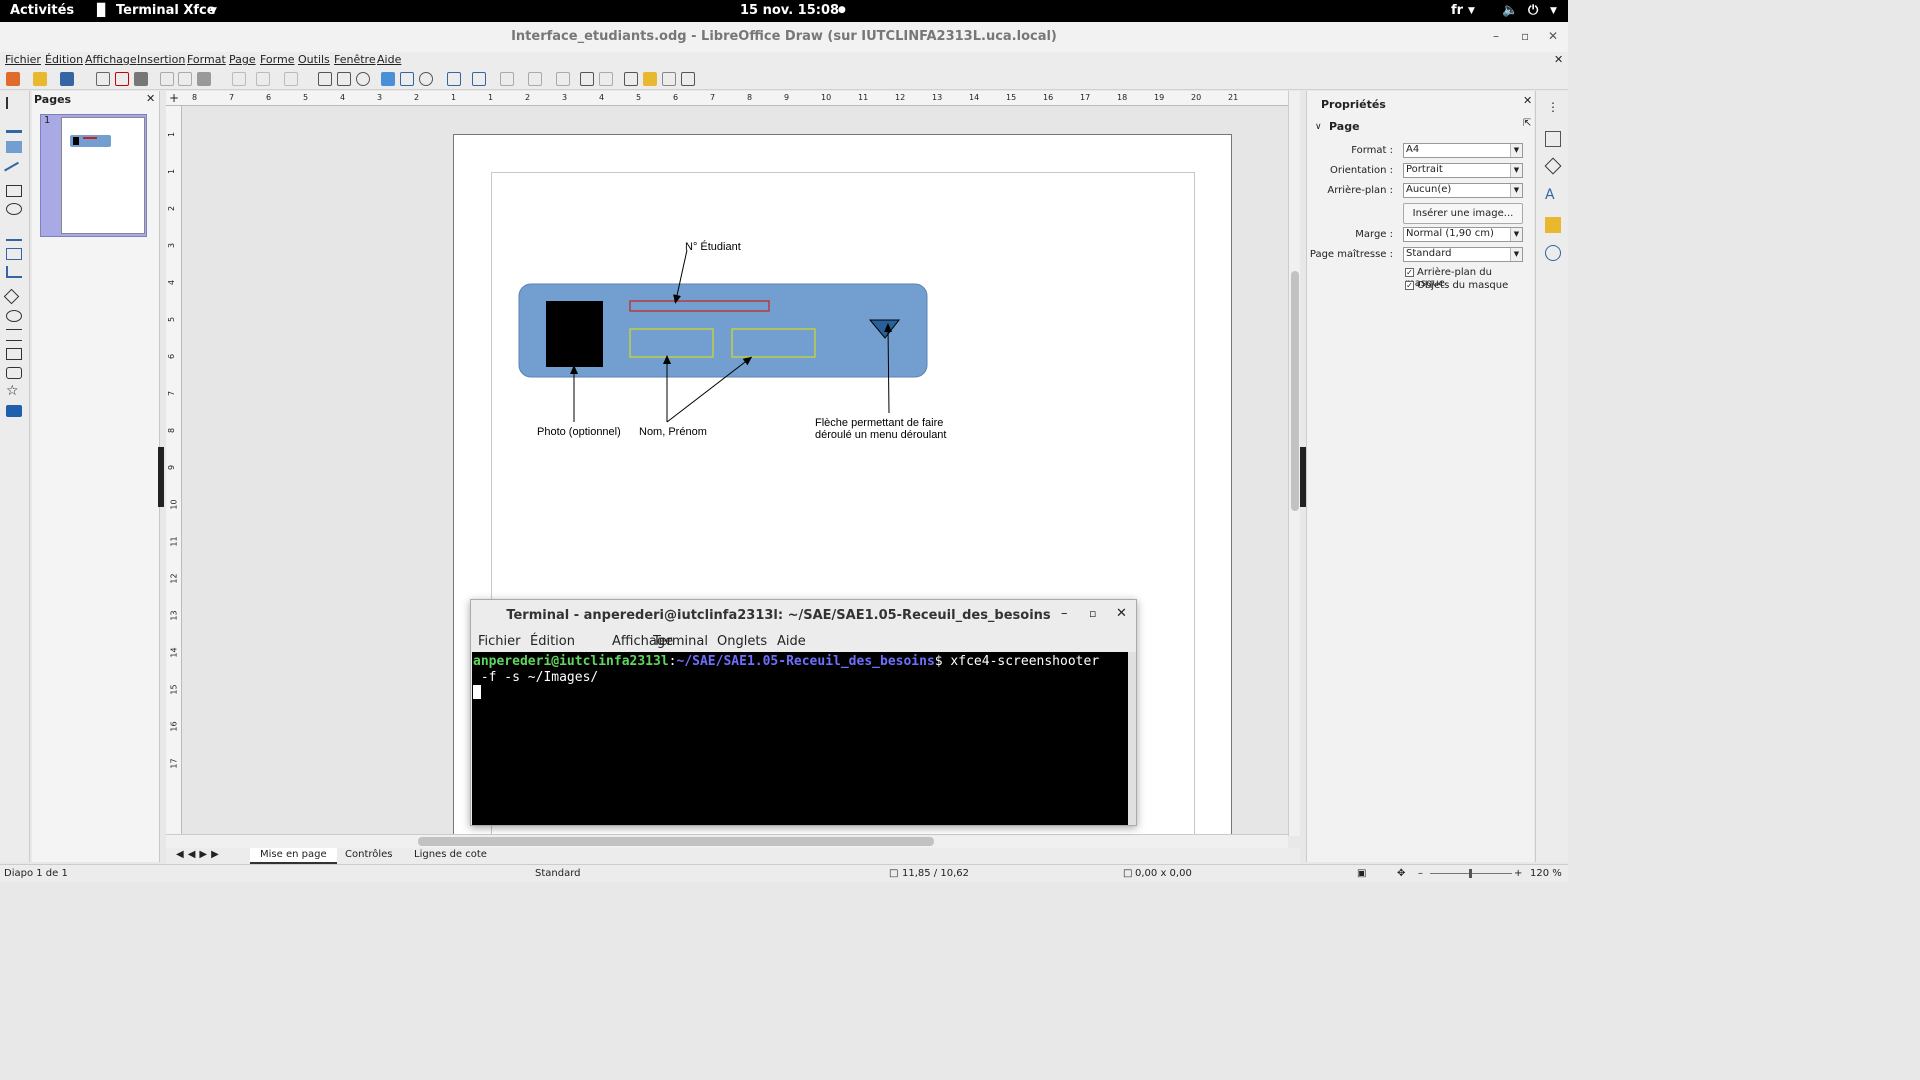 The height and width of the screenshot is (1080, 1920). I want to click on 3d-objects-icon, so click(14, 411).